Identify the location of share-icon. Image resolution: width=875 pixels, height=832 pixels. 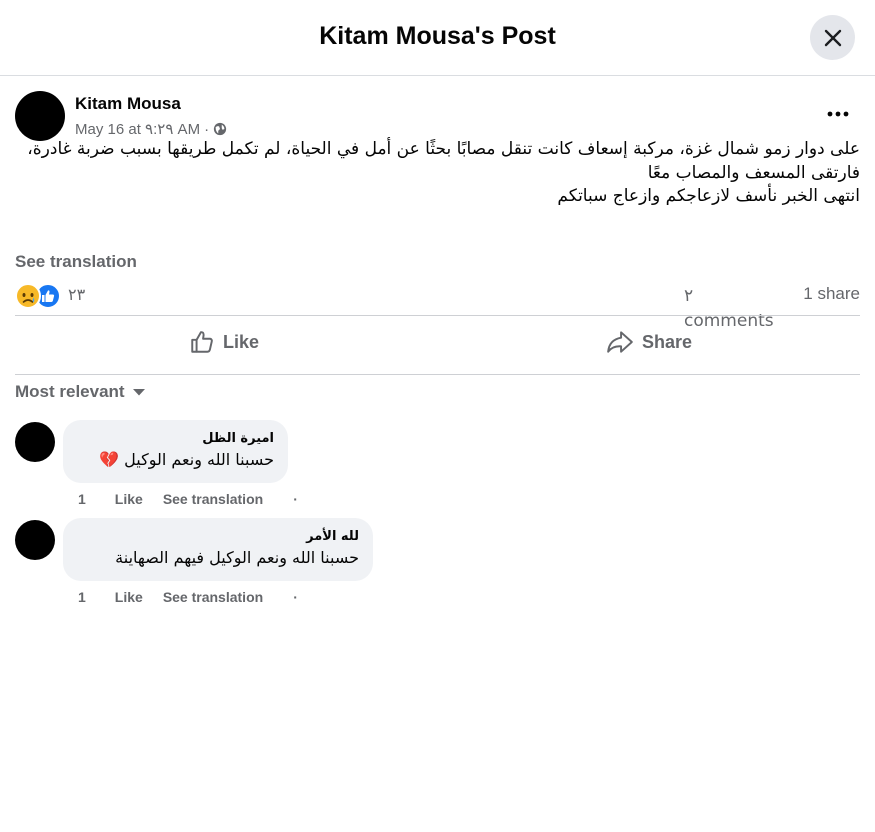
(620, 342).